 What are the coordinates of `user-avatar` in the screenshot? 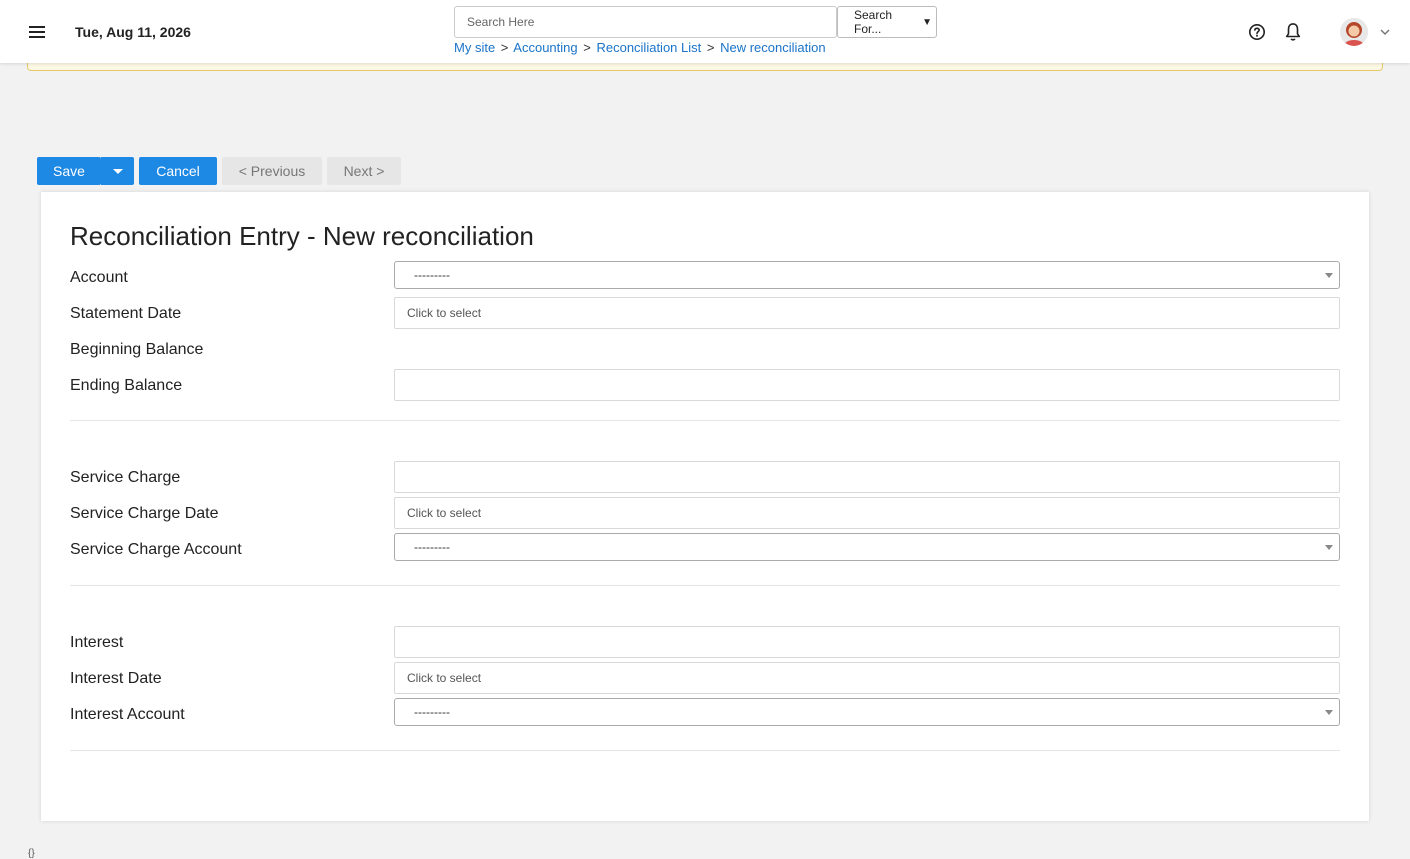 It's located at (1354, 32).